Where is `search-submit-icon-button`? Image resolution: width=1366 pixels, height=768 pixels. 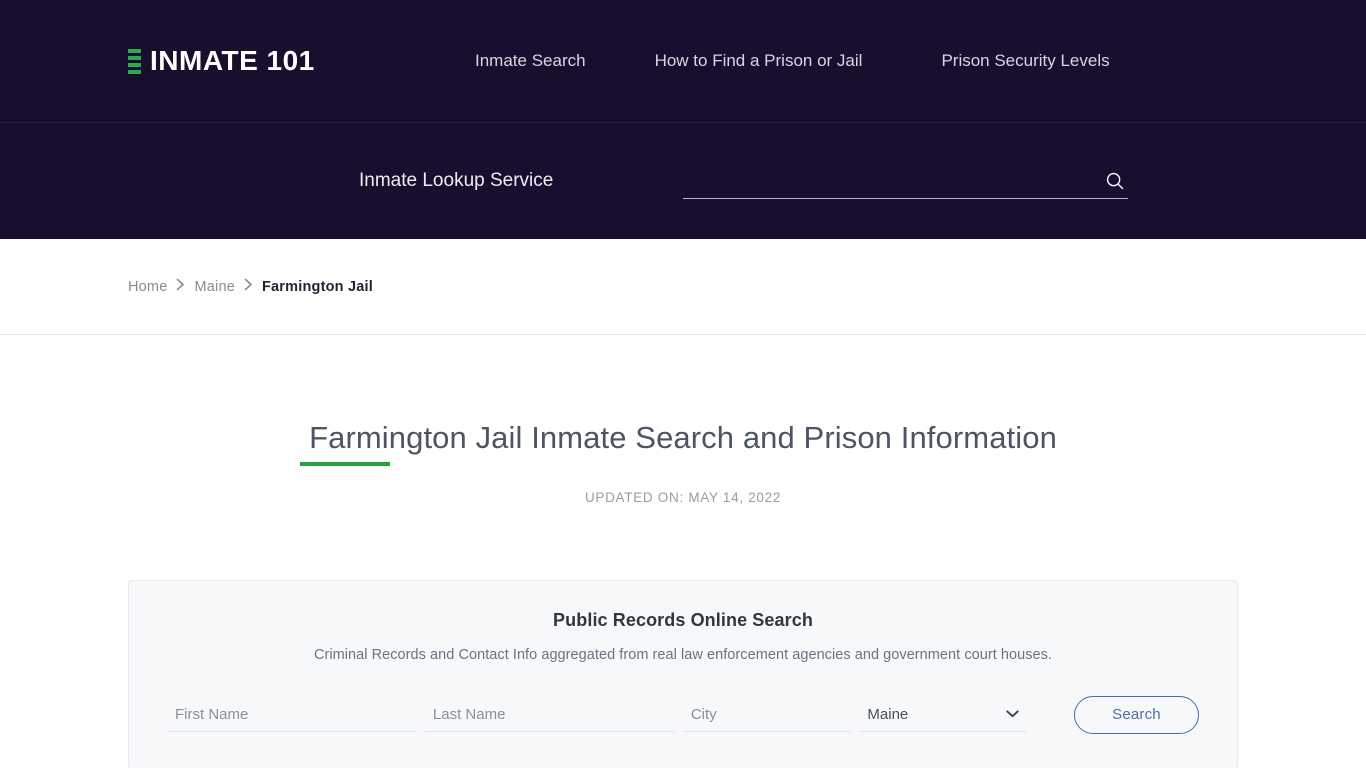
search-submit-icon-button is located at coordinates (1115, 181).